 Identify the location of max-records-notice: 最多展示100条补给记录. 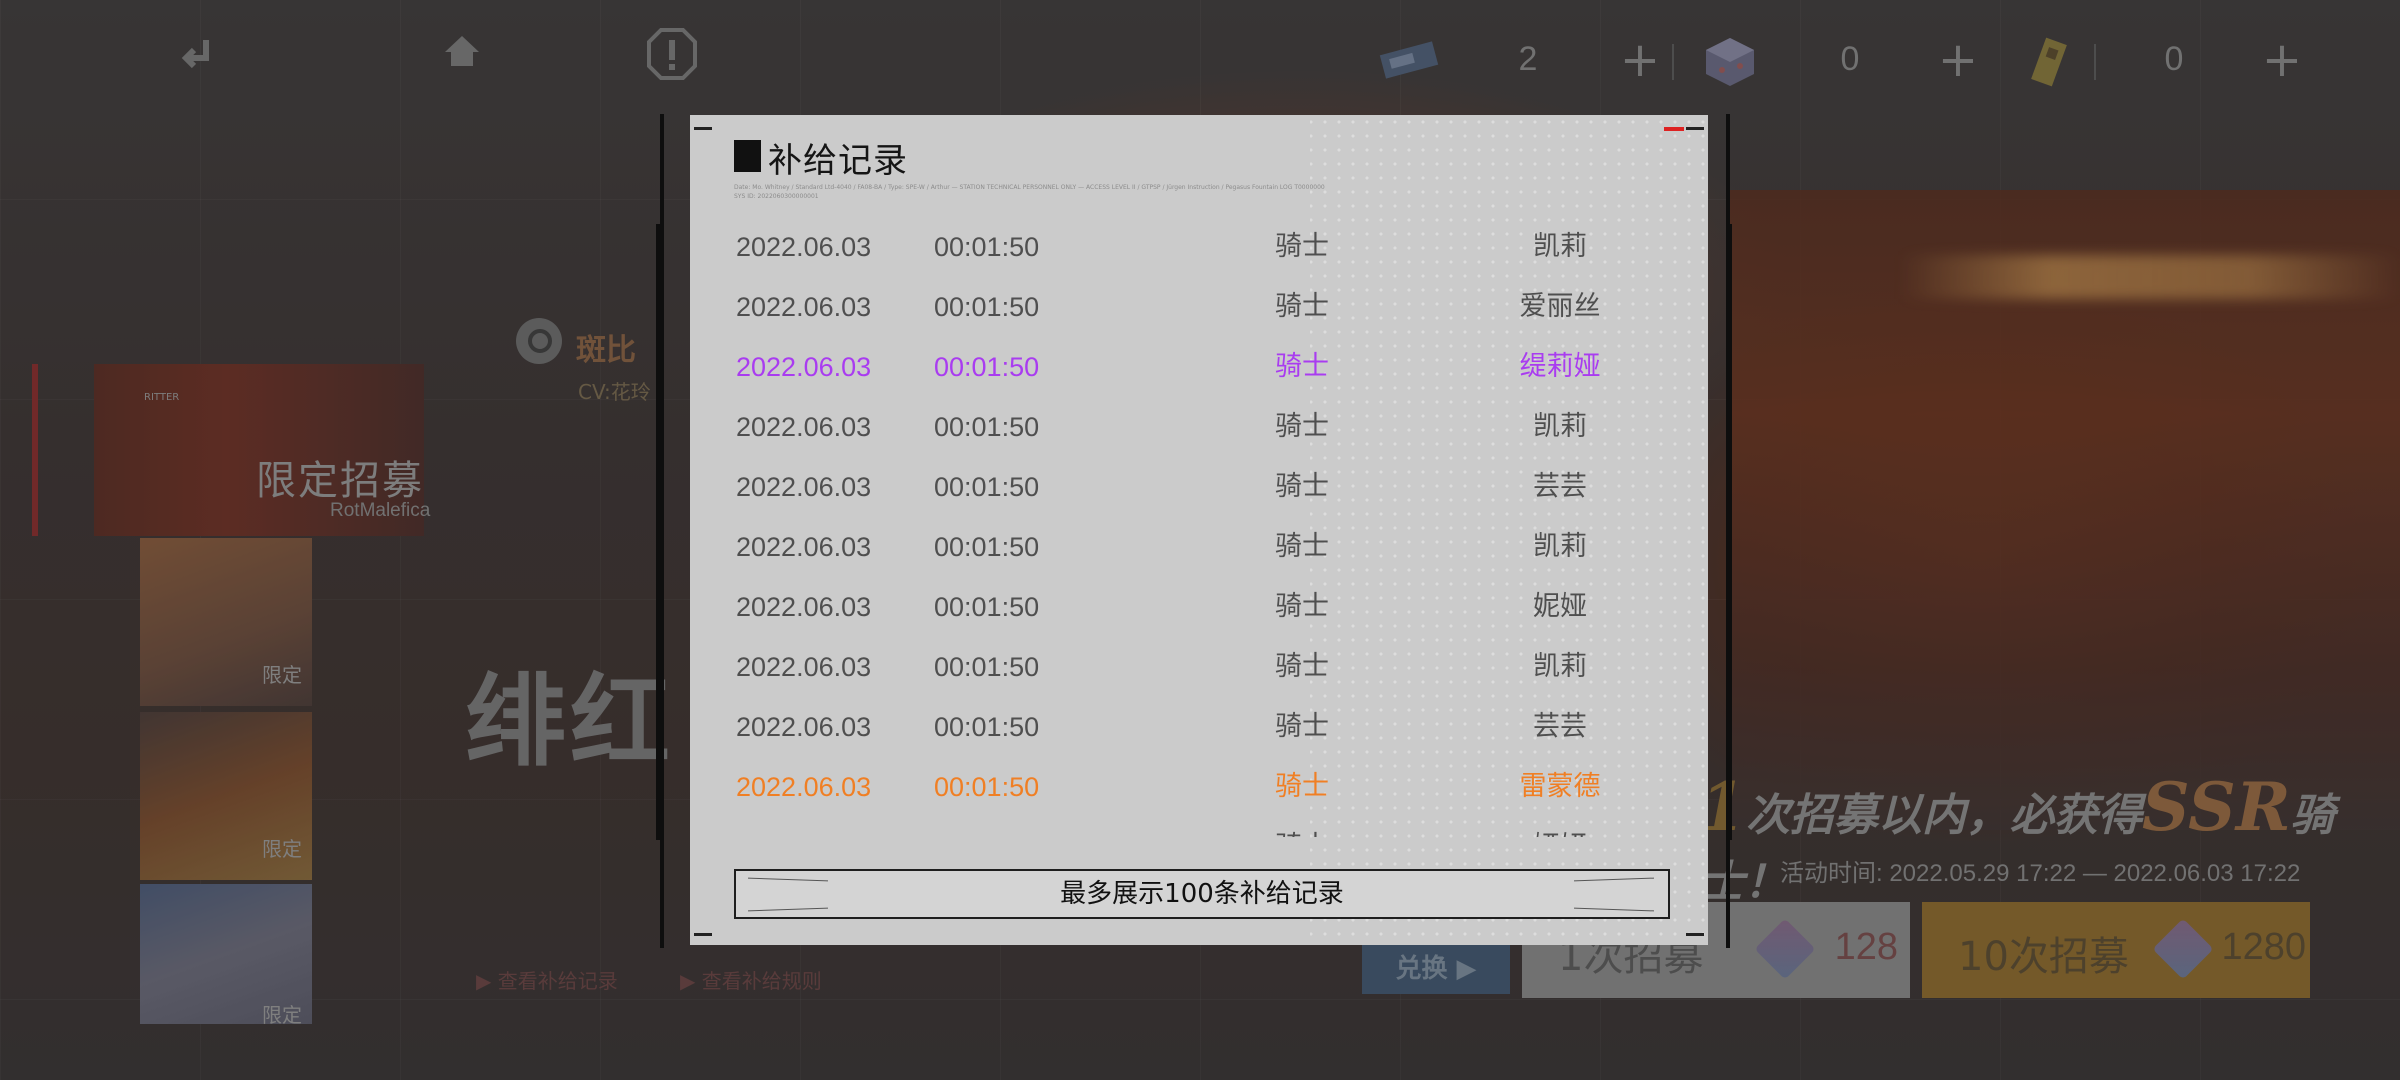
(1202, 894).